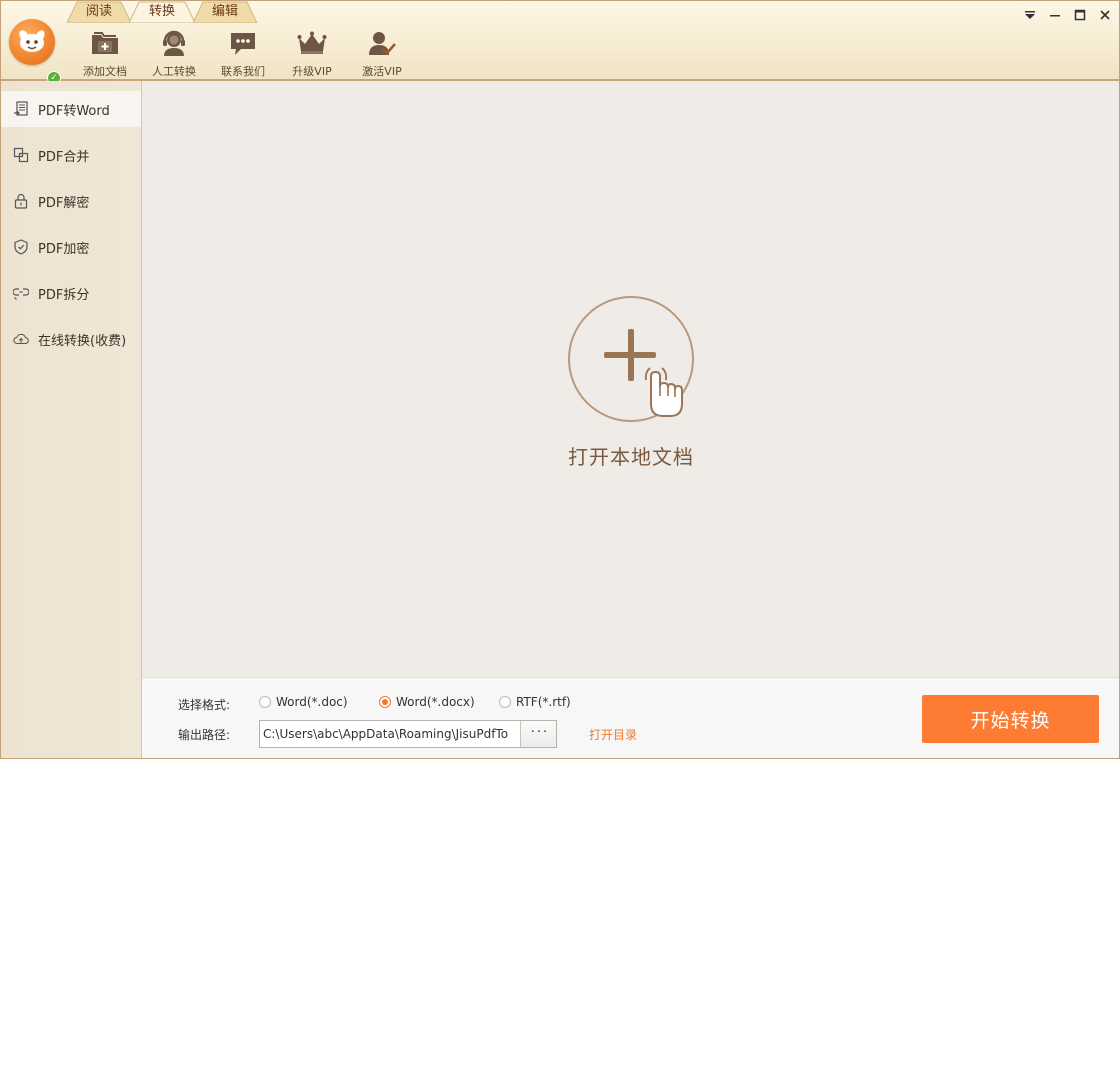  Describe the element at coordinates (74, 111) in the screenshot. I see `sidebar-item-label: PDF转Word` at that location.